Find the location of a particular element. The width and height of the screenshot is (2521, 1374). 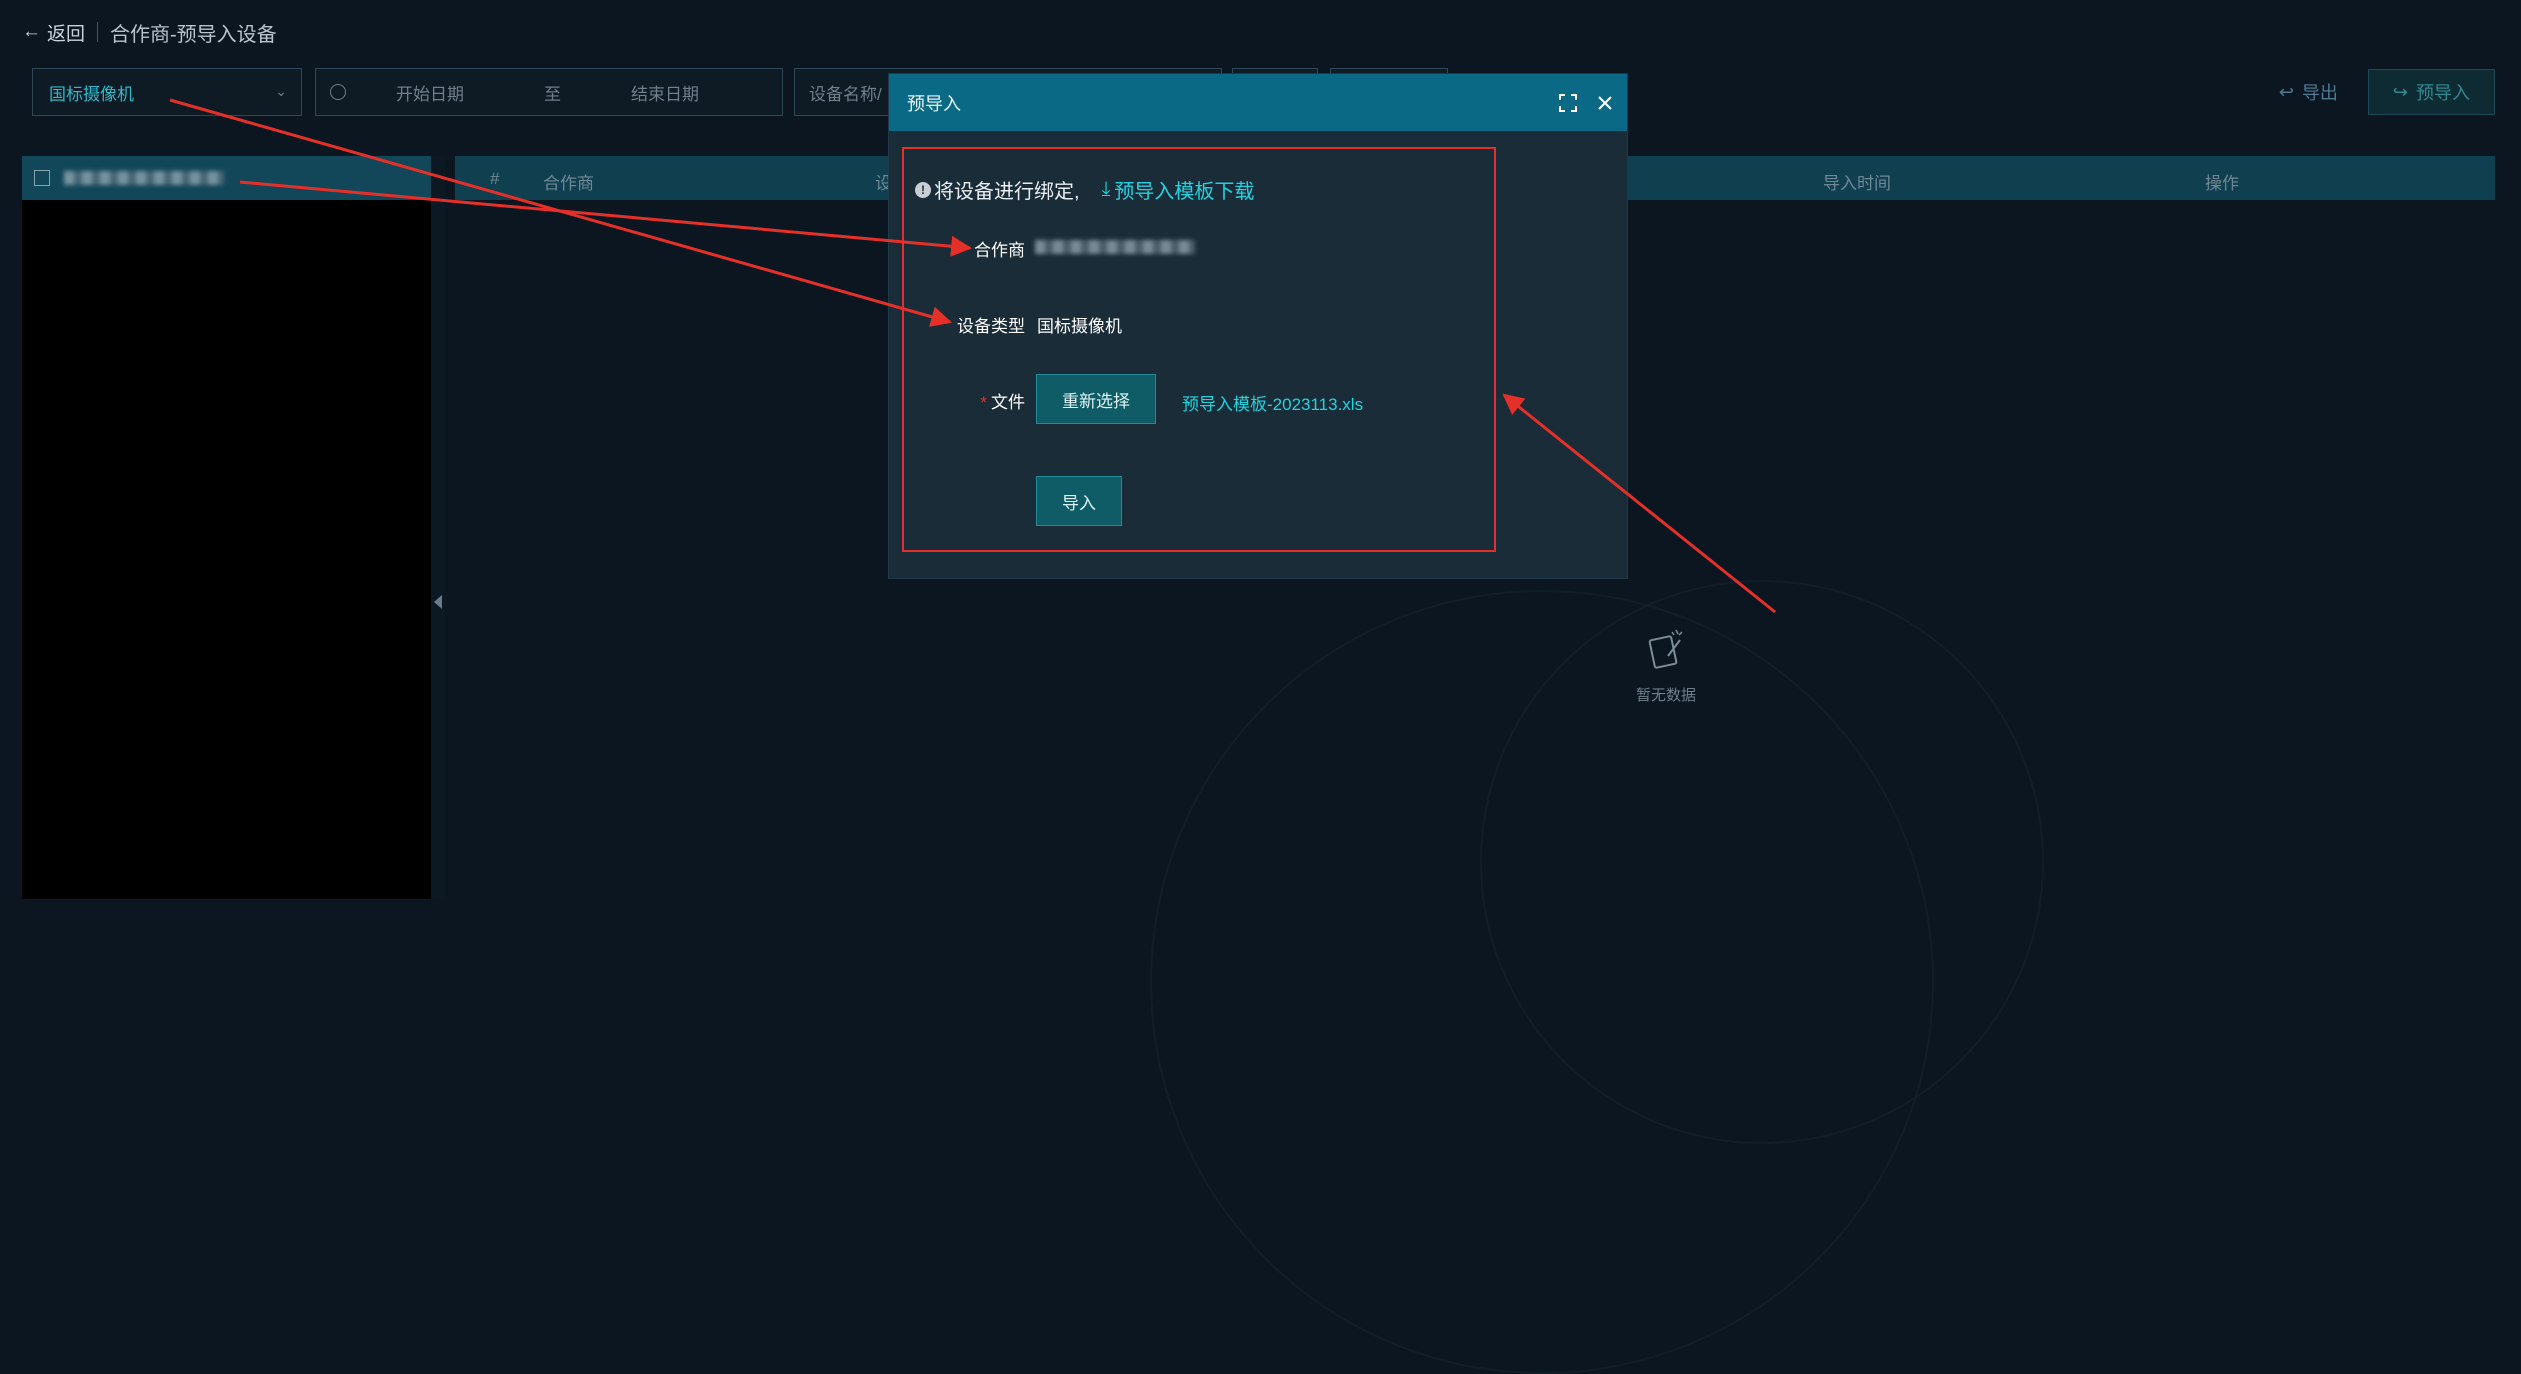

selected-file-link: 预导入模板-2023113.xls is located at coordinates (1272, 402).